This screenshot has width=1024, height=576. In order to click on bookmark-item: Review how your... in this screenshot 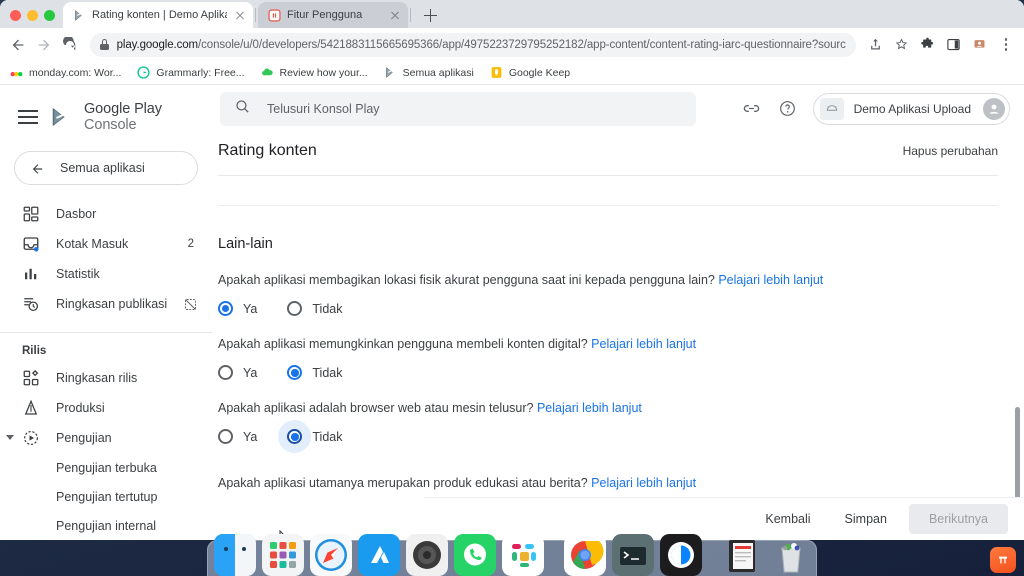, I will do `click(314, 72)`.